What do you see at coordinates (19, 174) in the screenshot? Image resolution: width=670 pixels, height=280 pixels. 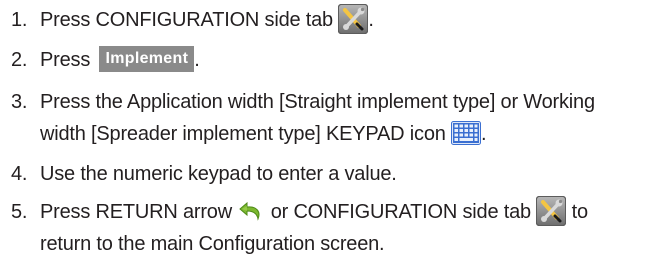 I see `step-number: 4.` at bounding box center [19, 174].